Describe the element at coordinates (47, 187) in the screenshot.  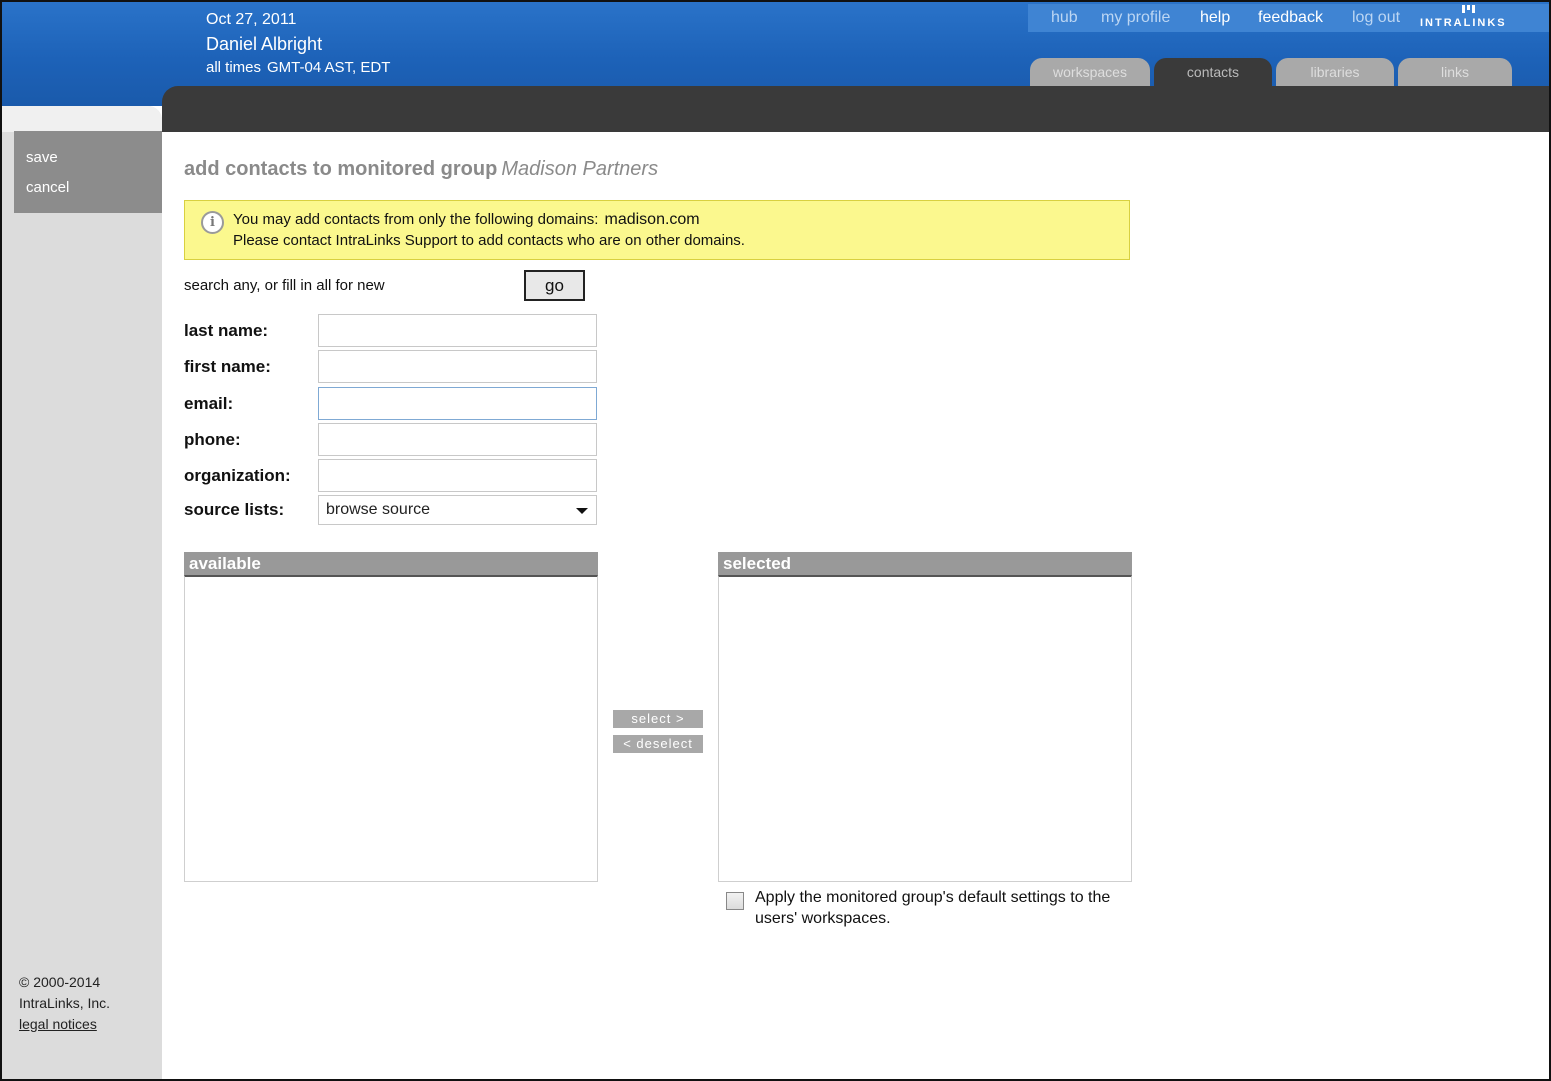
I see `cancel-button: cancel` at that location.